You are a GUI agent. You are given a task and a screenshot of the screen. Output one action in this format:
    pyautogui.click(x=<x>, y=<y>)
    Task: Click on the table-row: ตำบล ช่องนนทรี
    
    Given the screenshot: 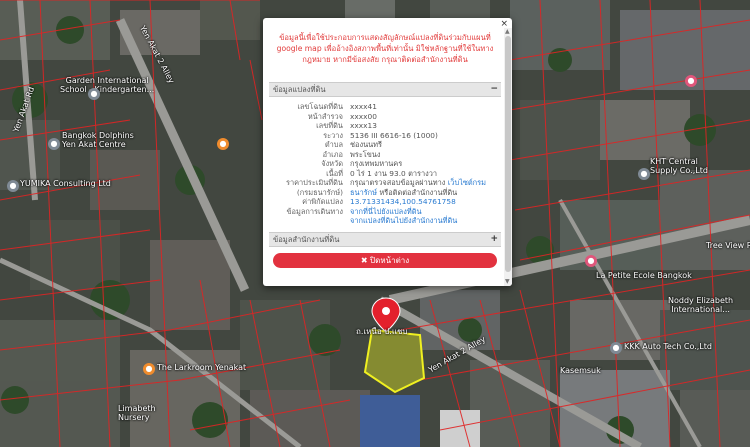 What is the action you would take?
    pyautogui.click(x=377, y=145)
    